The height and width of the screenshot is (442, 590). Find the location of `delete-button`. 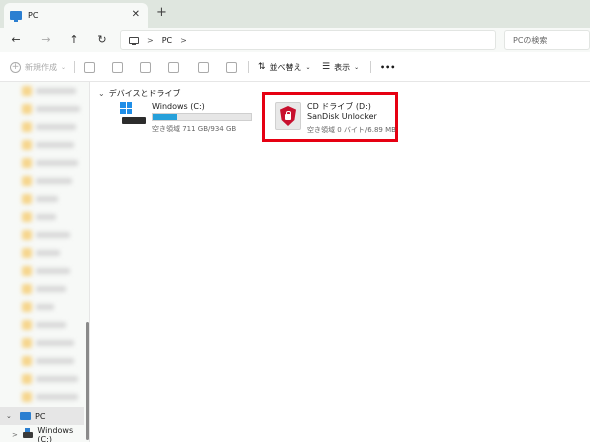

delete-button is located at coordinates (231, 67).